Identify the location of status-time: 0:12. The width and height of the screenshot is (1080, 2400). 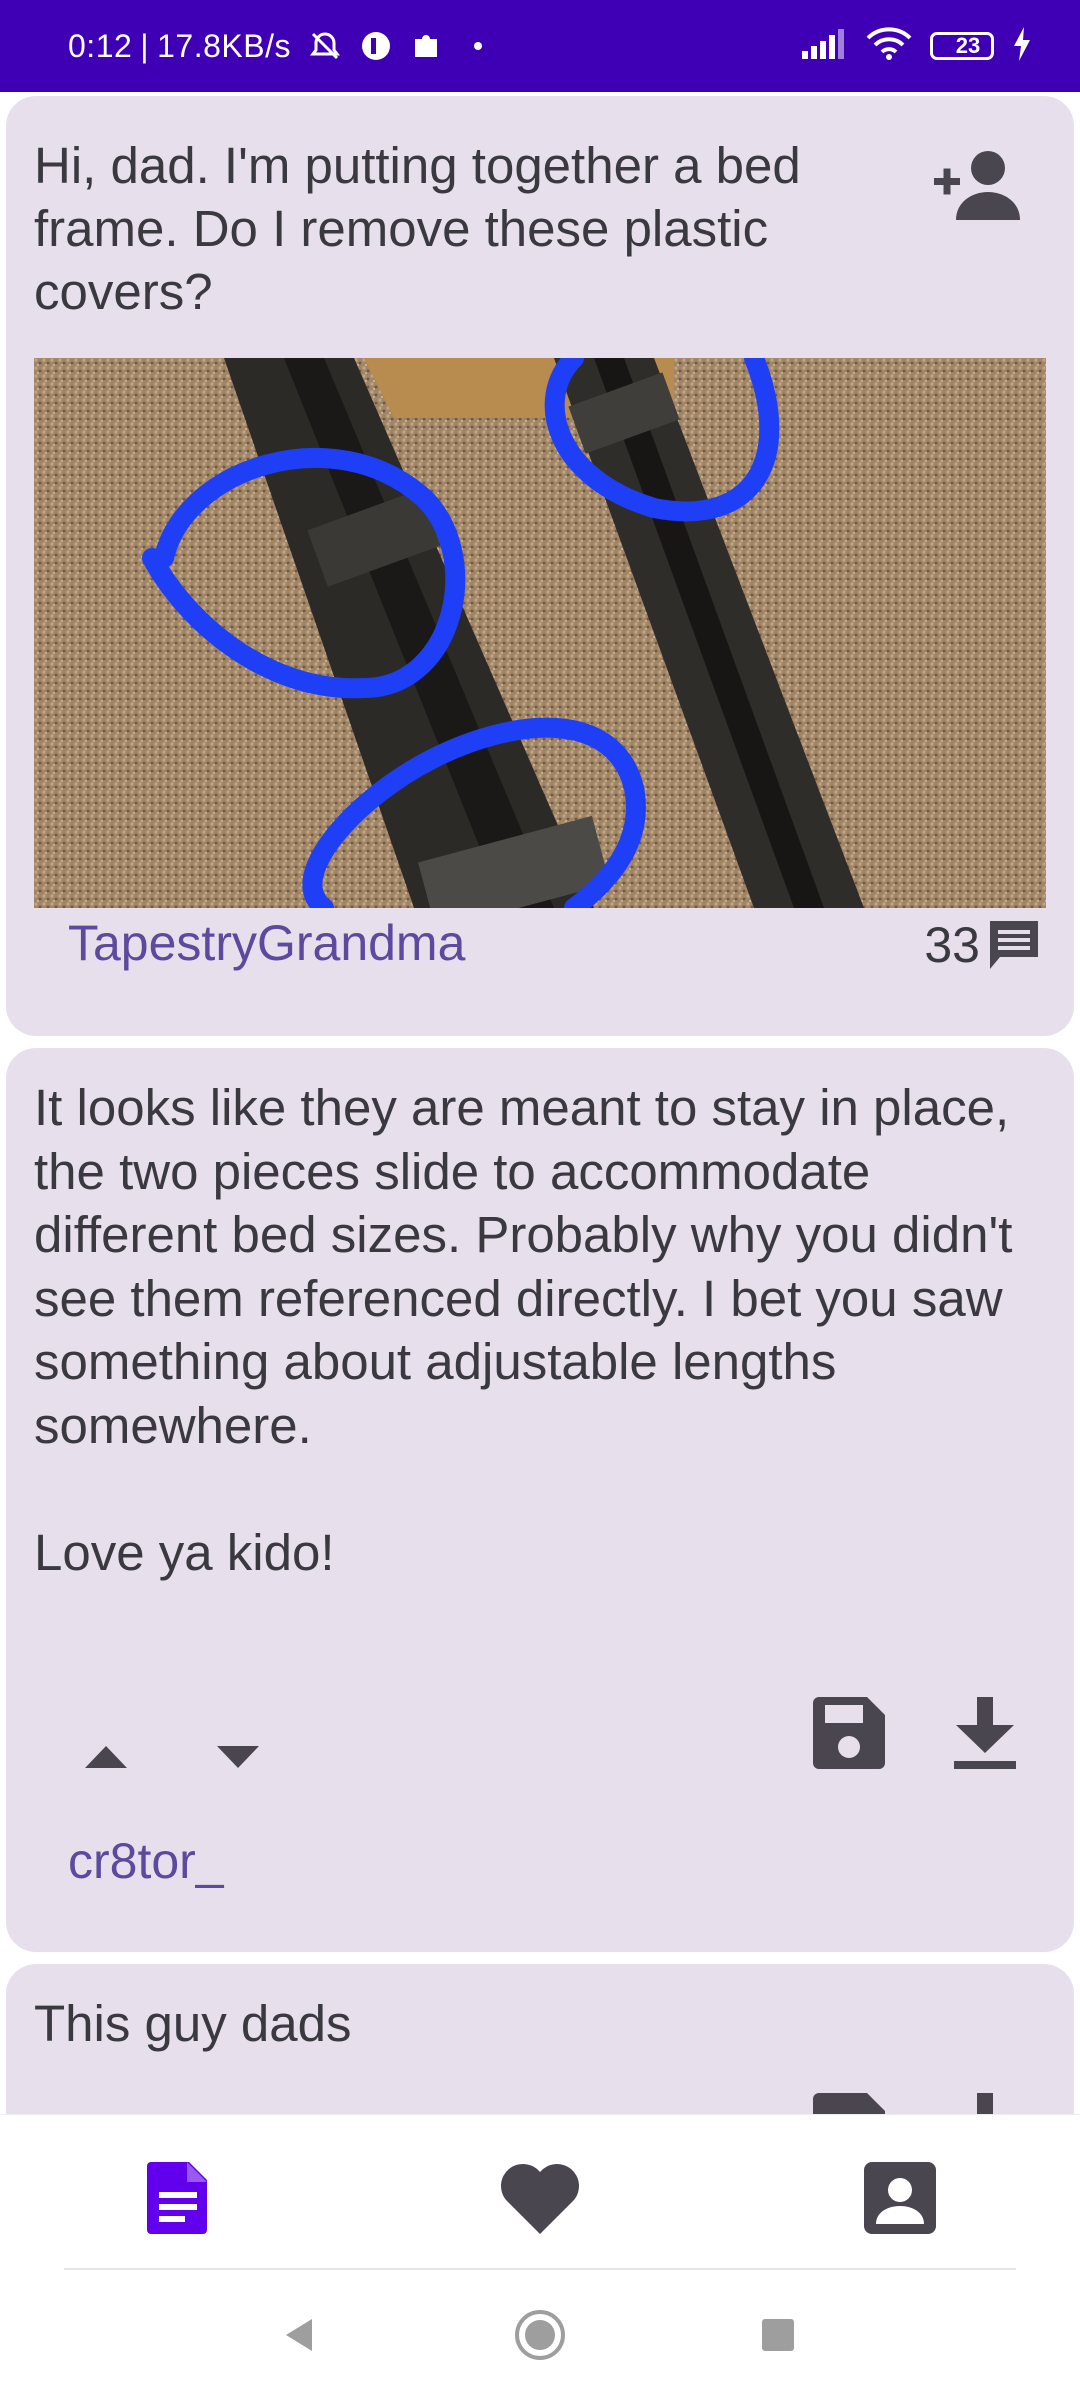
(100, 45).